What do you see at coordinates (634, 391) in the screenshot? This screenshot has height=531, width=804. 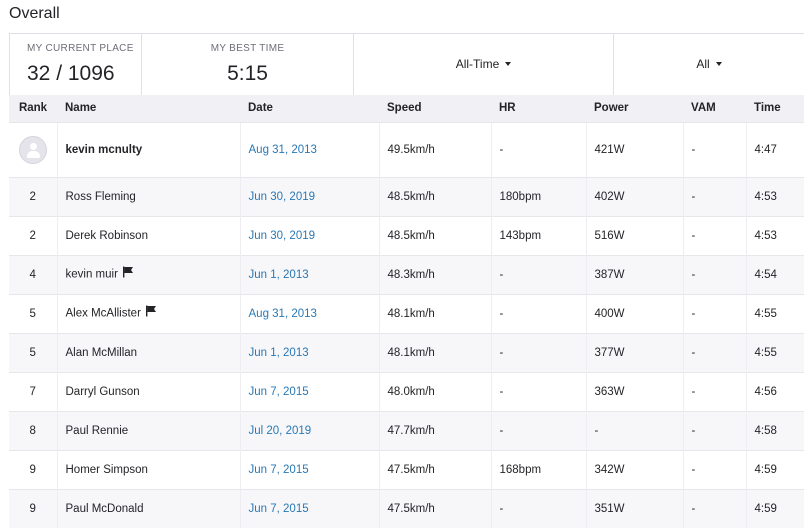 I see `power-cell: 363W` at bounding box center [634, 391].